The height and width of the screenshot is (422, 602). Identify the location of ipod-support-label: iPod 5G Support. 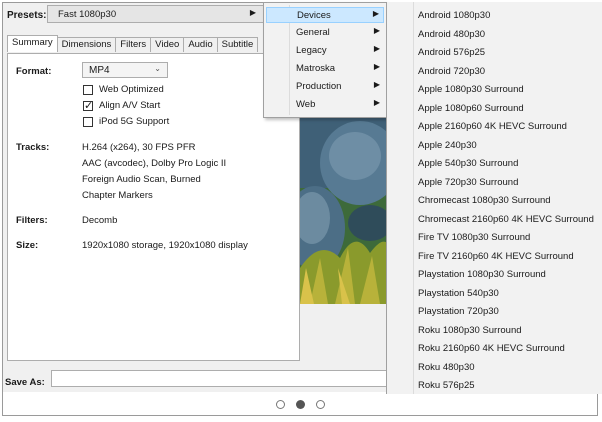
(134, 121).